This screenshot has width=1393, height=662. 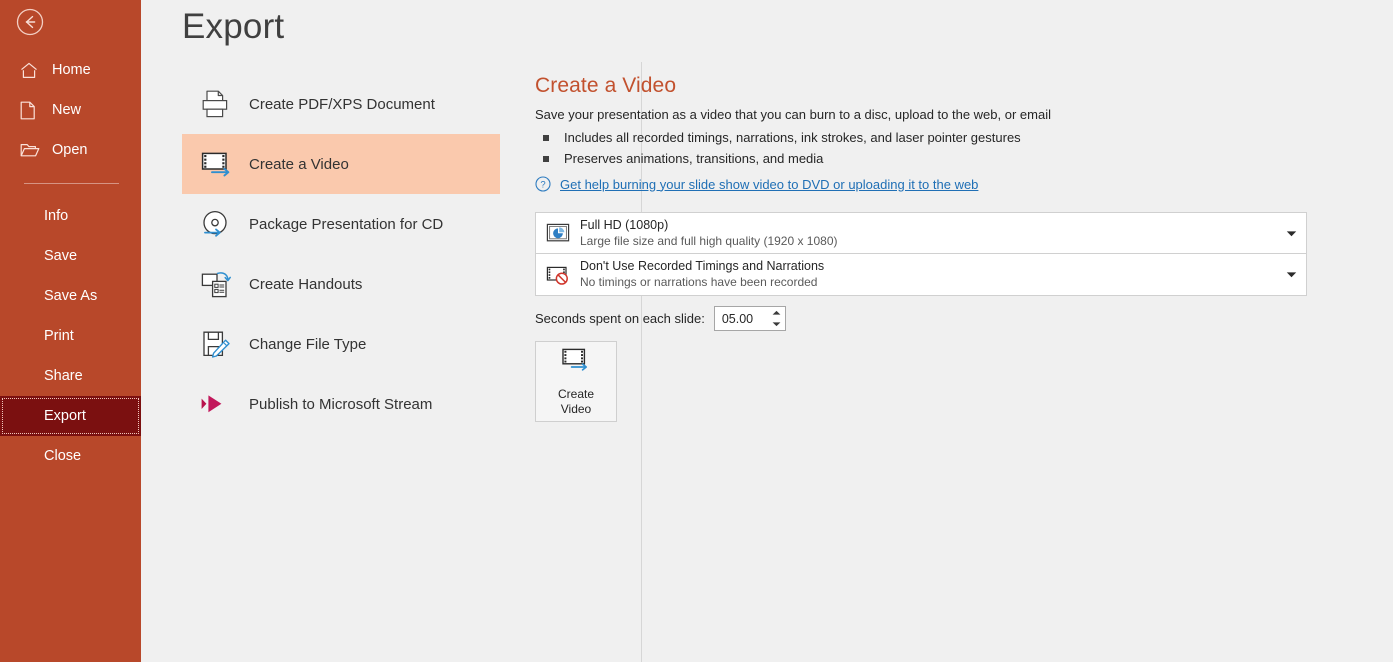 I want to click on help-question-icon: ?, so click(x=543, y=184).